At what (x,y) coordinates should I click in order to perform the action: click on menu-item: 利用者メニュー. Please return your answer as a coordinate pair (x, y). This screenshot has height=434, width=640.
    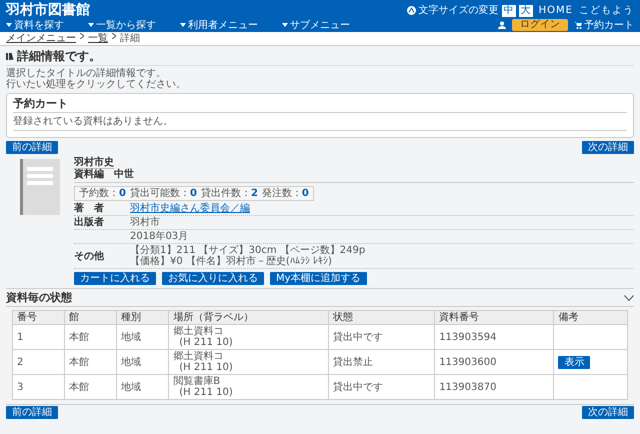
    Looking at the image, I should click on (219, 25).